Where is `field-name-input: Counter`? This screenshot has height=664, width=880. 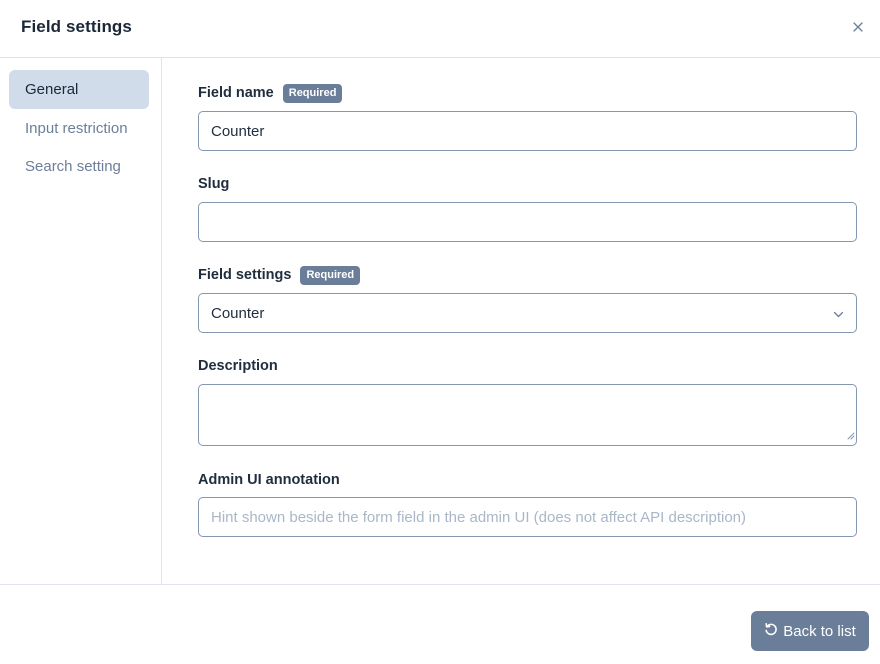
field-name-input: Counter is located at coordinates (527, 131).